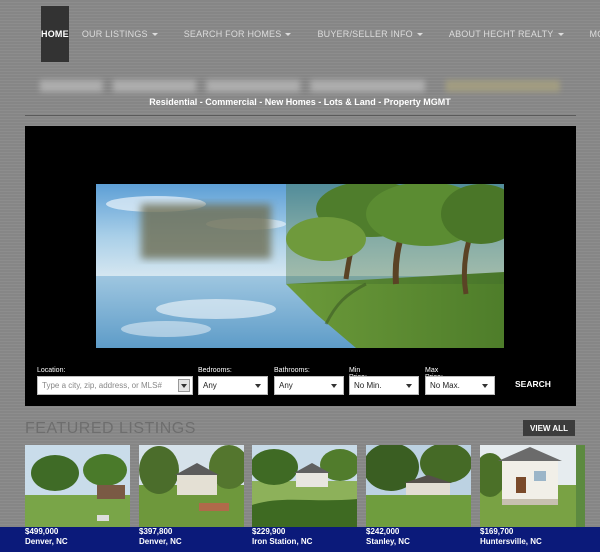 This screenshot has height=552, width=600. I want to click on nav-home-label: HOME, so click(55, 34).